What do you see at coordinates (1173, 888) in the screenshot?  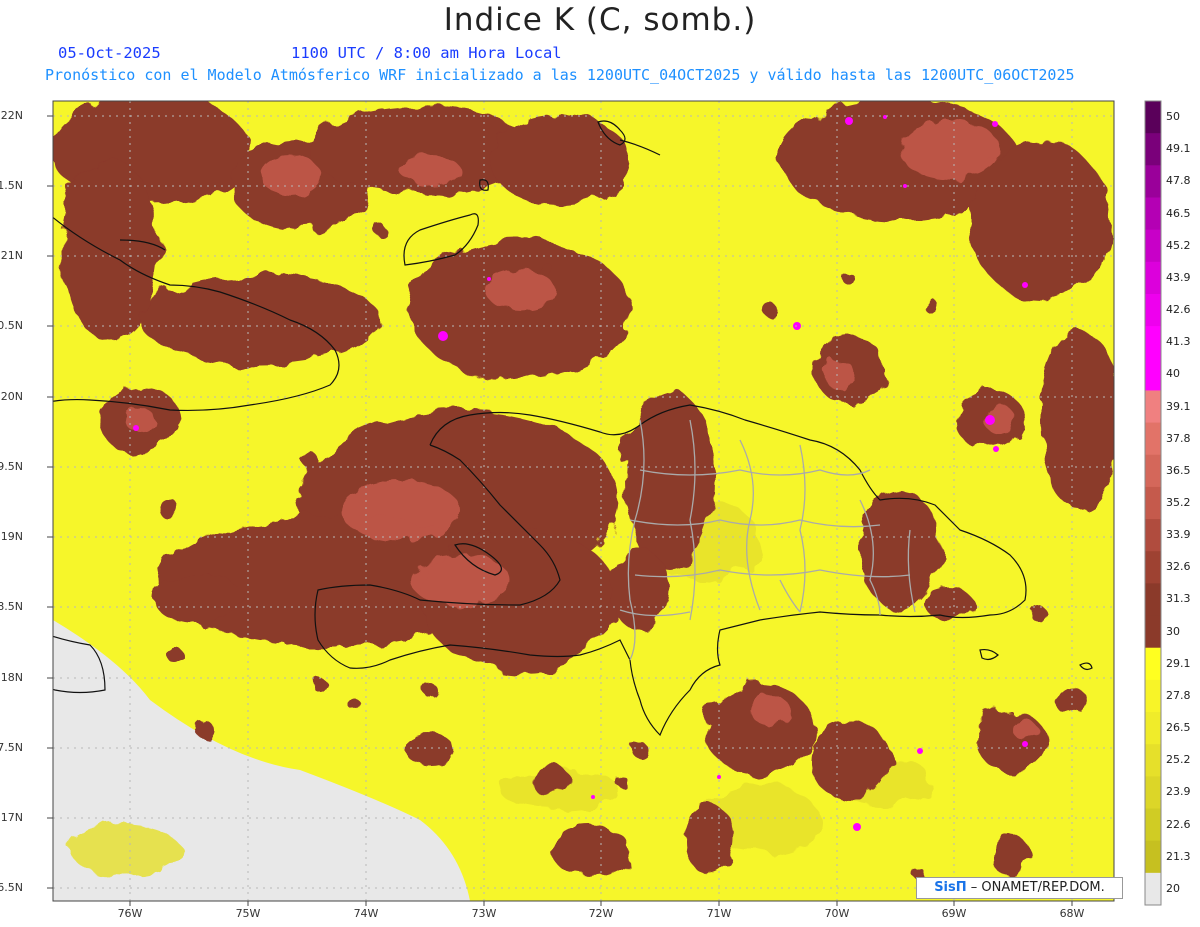 I see `colorbar-tick-label: 20` at bounding box center [1173, 888].